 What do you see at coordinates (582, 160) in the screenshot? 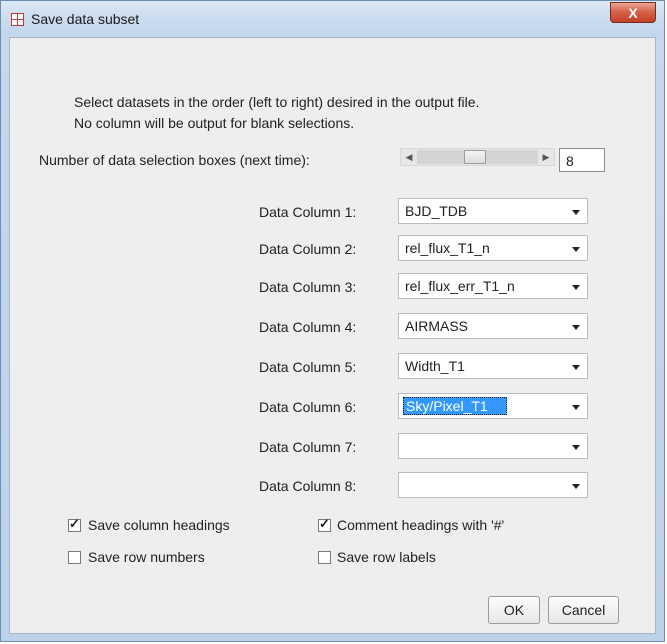
I see `selection-boxes-input: 8` at bounding box center [582, 160].